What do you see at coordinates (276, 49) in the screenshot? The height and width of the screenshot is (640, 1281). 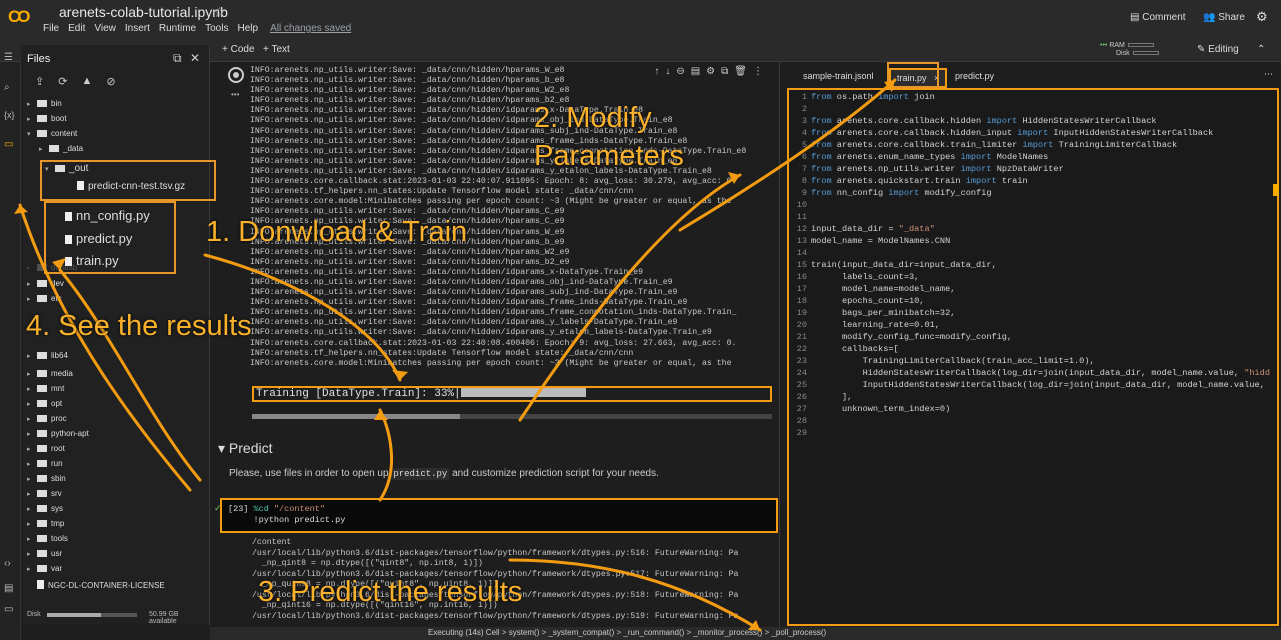 I see `add-text-button: + Text` at bounding box center [276, 49].